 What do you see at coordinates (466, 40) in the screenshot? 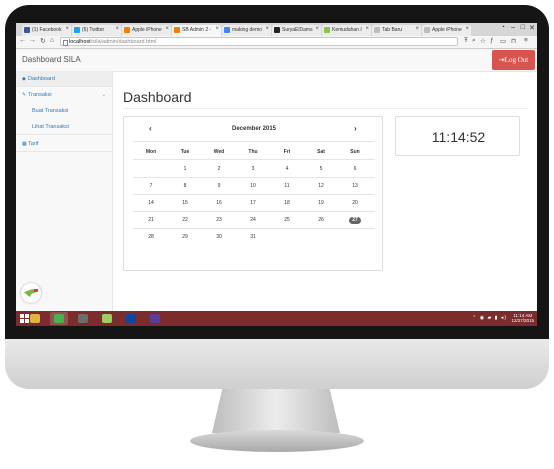
I see `translate-icon: Ŧ` at bounding box center [466, 40].